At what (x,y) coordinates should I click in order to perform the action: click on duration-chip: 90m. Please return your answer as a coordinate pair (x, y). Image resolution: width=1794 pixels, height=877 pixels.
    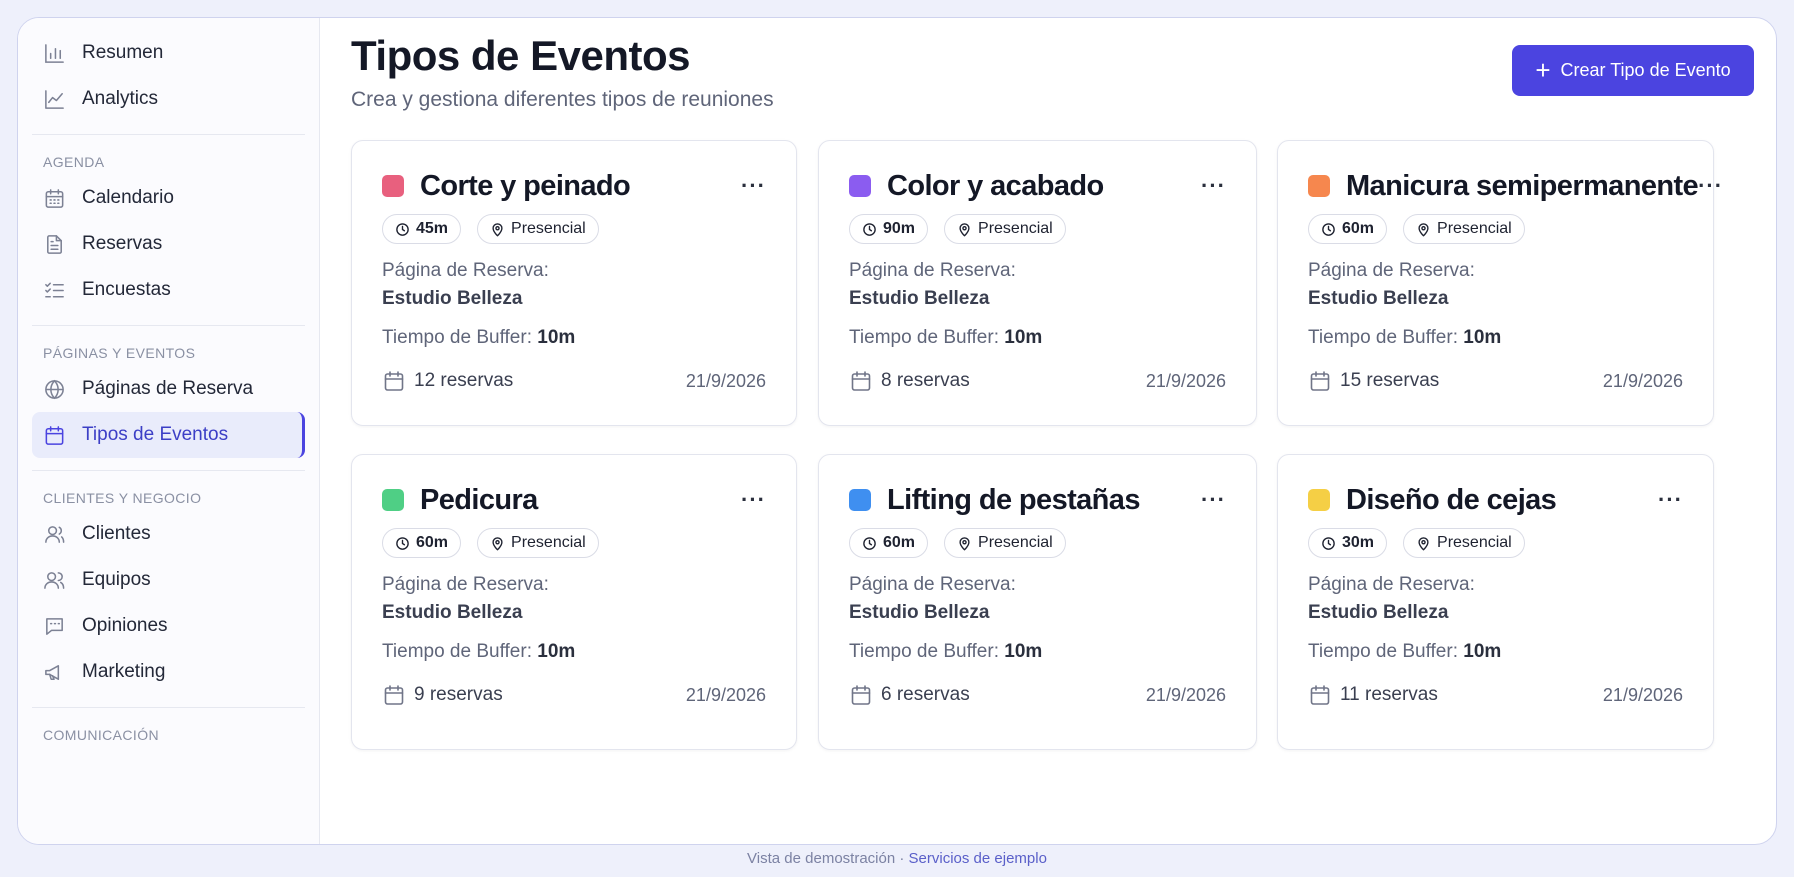
    Looking at the image, I should click on (889, 229).